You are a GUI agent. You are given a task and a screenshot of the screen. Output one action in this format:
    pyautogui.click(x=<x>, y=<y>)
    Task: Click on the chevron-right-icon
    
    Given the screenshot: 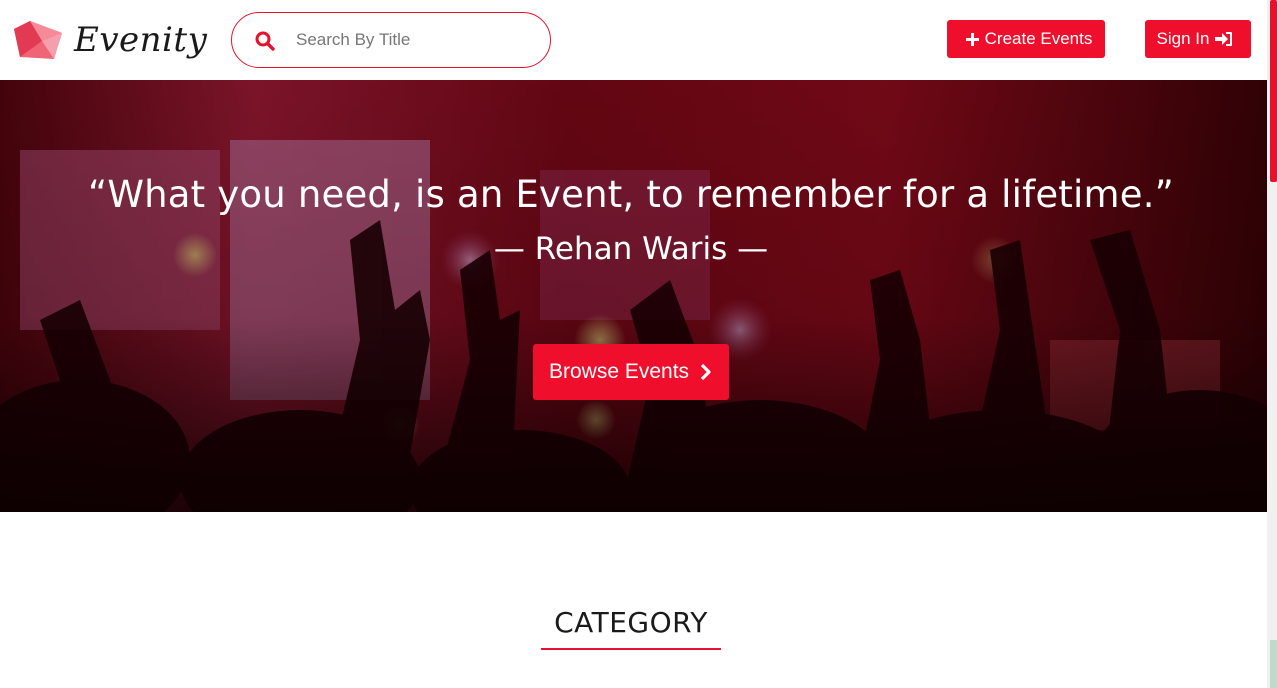 What is the action you would take?
    pyautogui.click(x=705, y=372)
    